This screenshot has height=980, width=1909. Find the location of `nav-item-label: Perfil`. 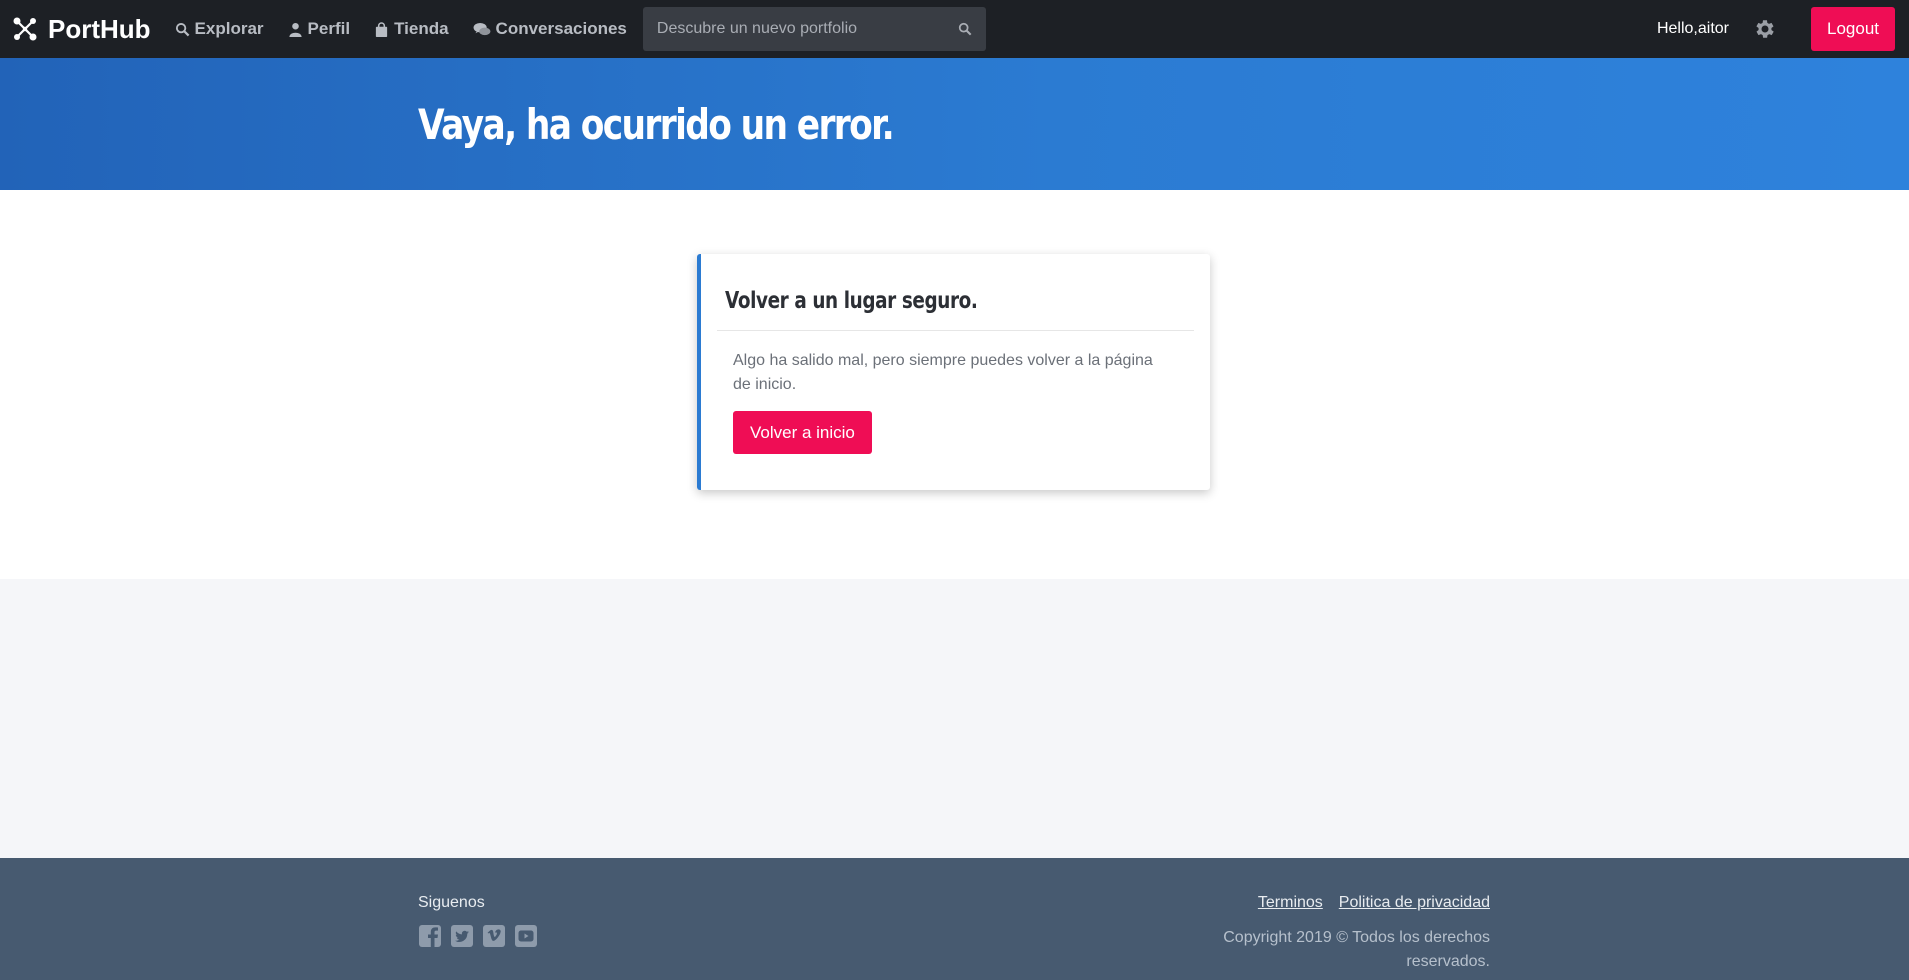

nav-item-label: Perfil is located at coordinates (329, 28).